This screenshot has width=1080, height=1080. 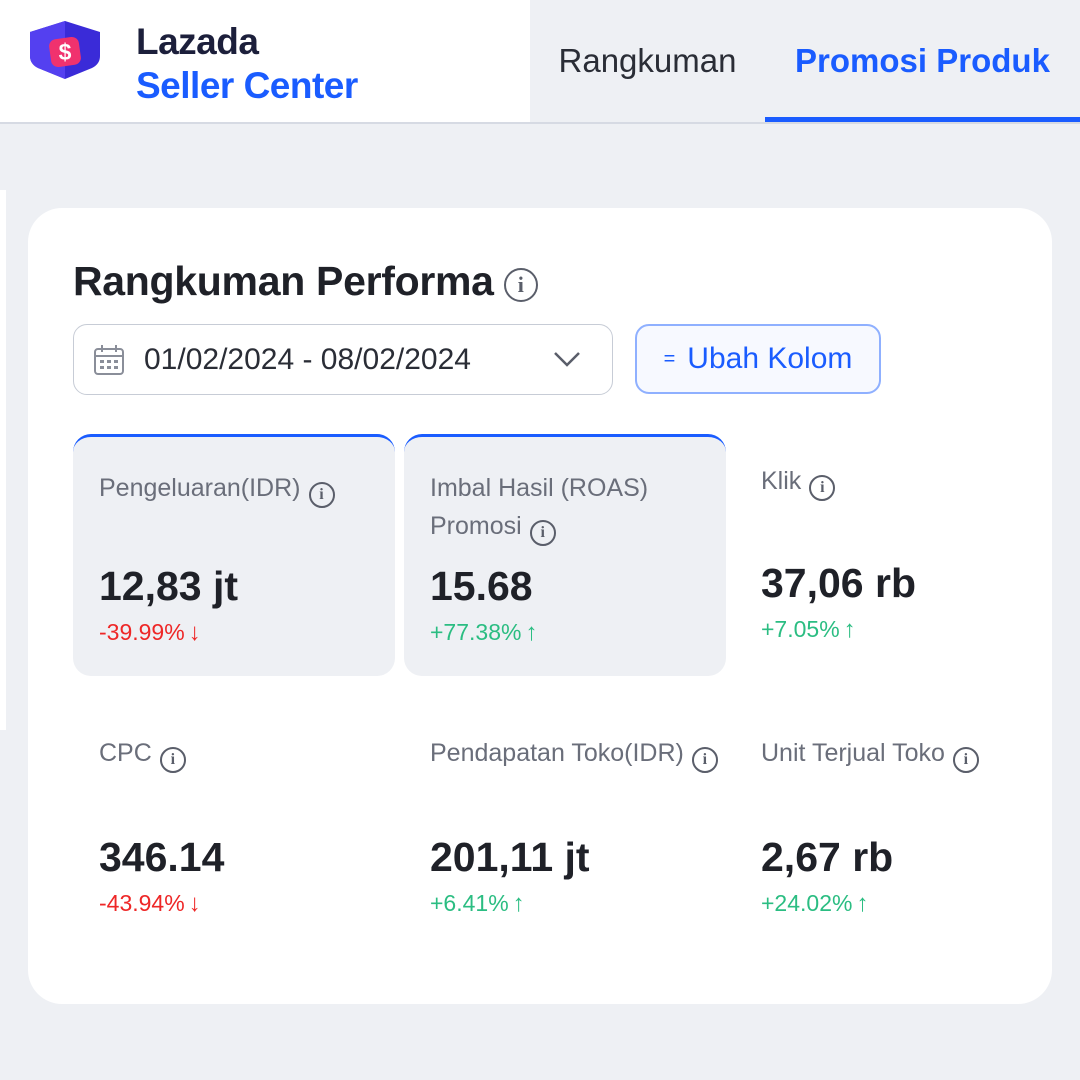 What do you see at coordinates (197, 41) in the screenshot?
I see `brand-name: Lazada` at bounding box center [197, 41].